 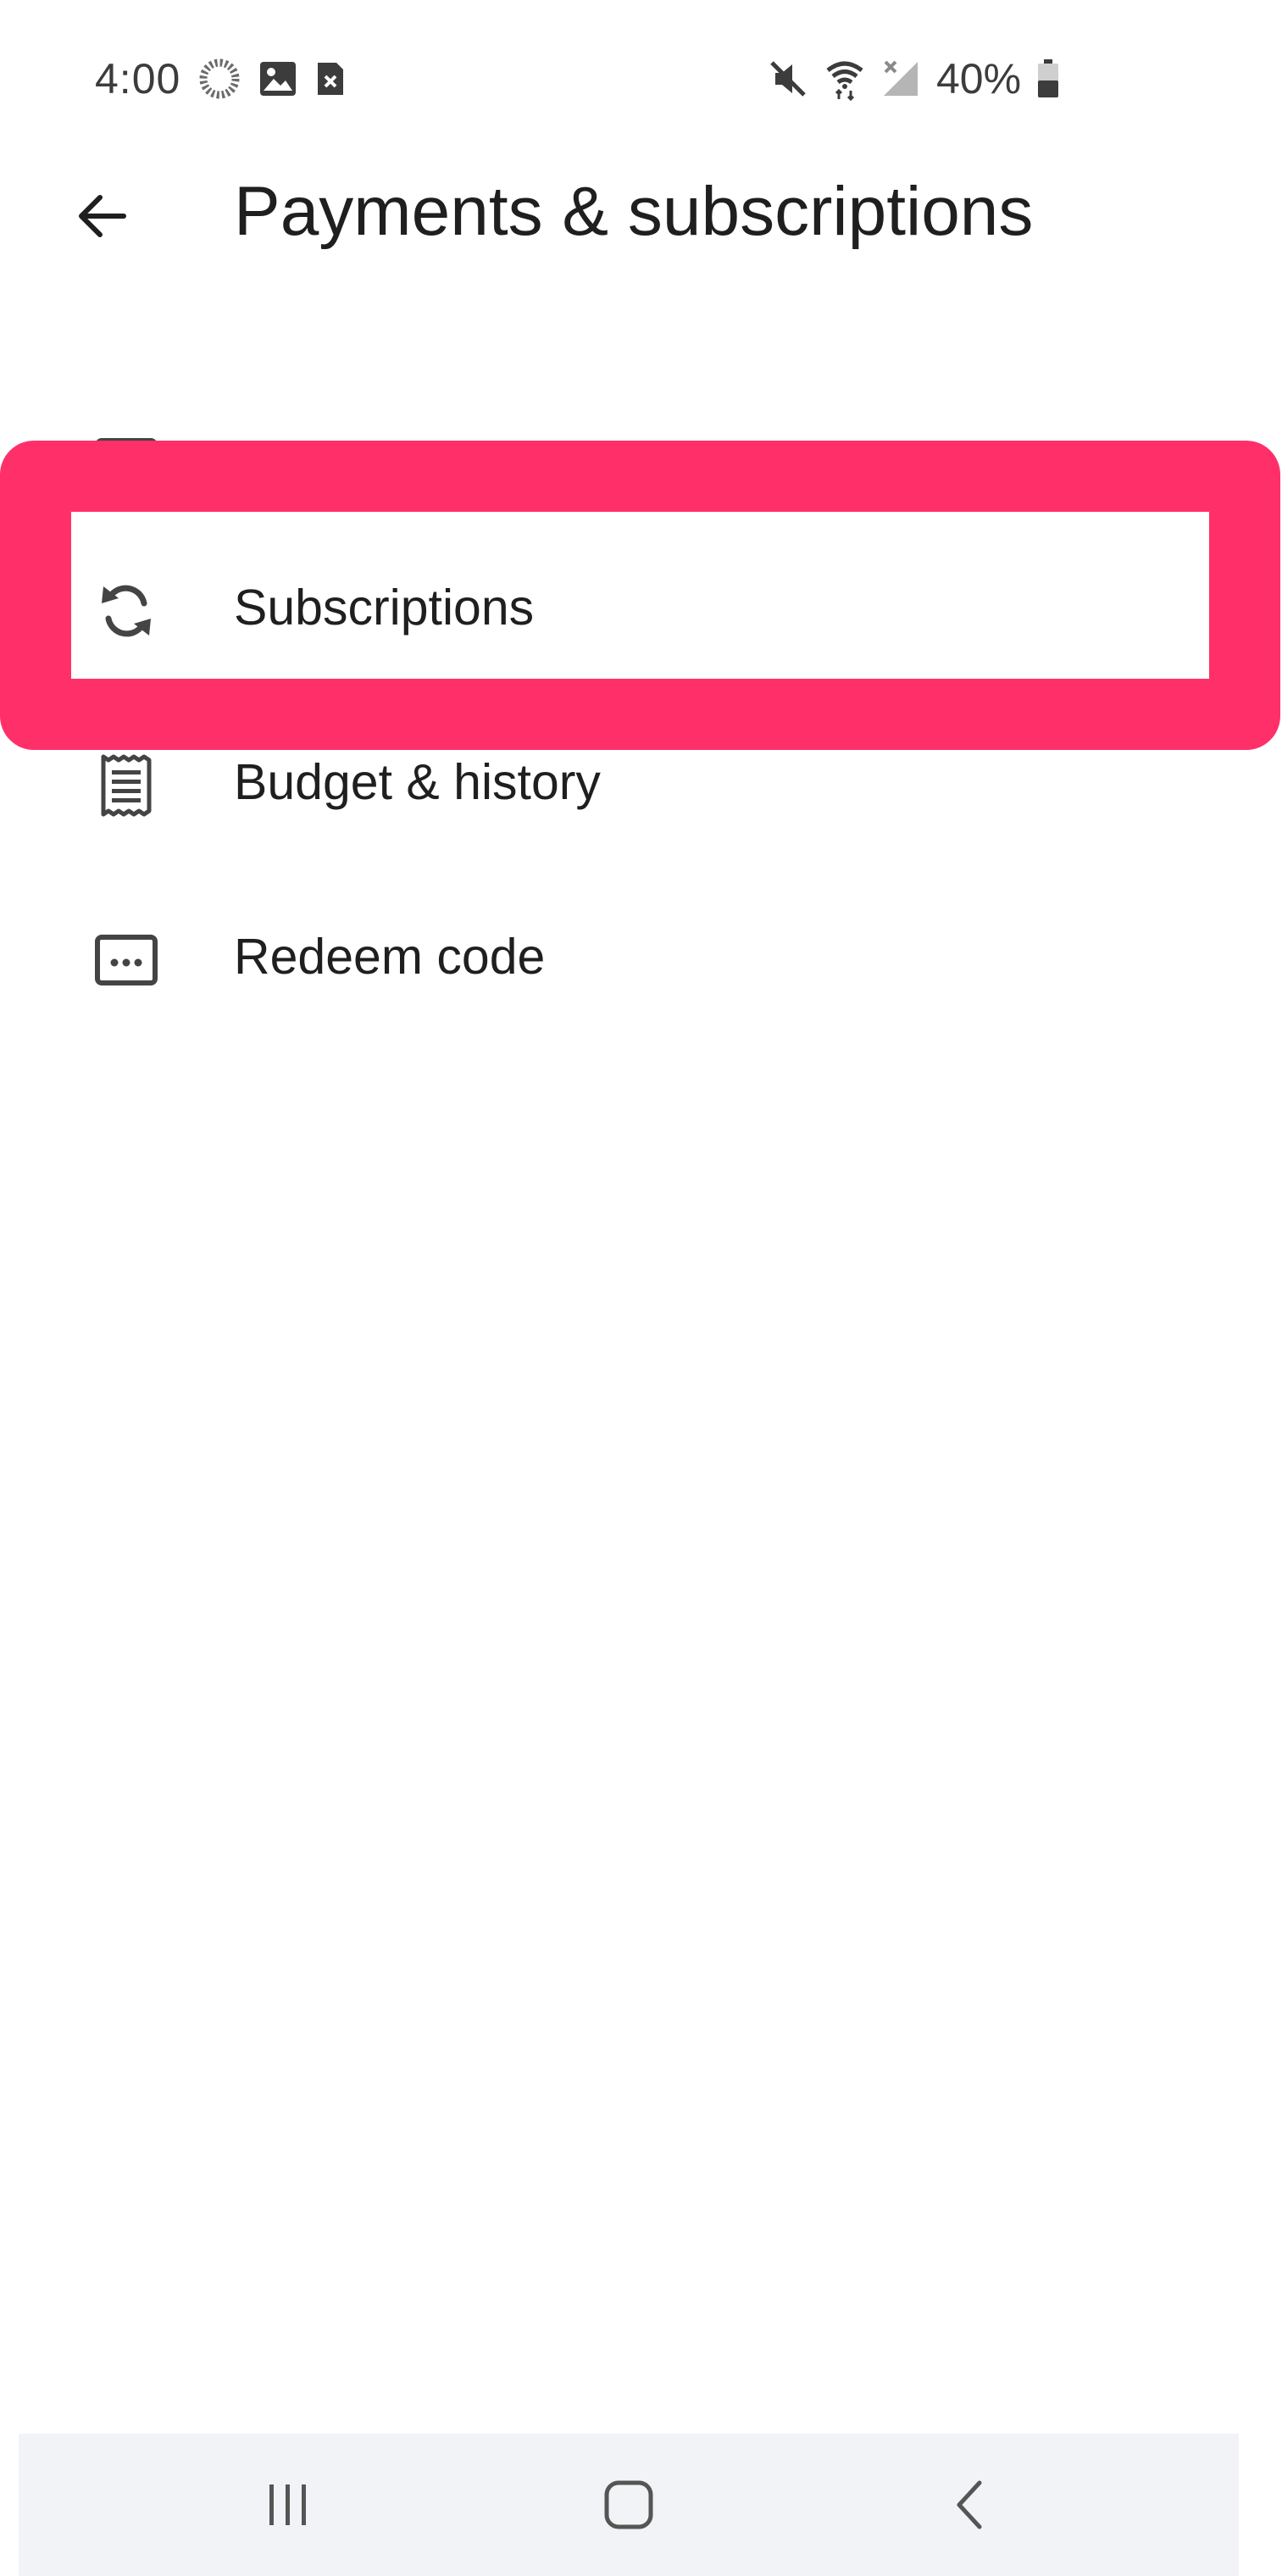 What do you see at coordinates (641, 953) in the screenshot?
I see `menu-item-redeem-code: Redeem code` at bounding box center [641, 953].